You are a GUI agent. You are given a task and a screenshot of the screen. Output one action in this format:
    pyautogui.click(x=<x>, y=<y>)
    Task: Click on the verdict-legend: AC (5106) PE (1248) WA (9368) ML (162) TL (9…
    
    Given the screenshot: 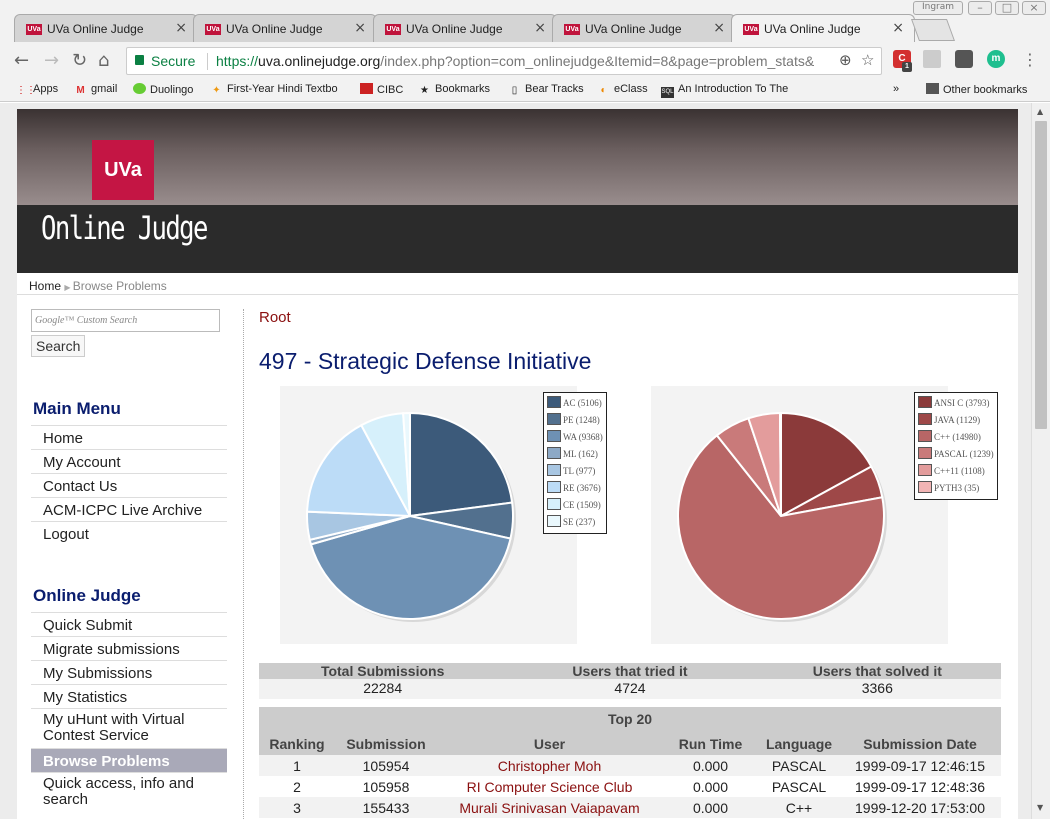 What is the action you would take?
    pyautogui.click(x=575, y=463)
    